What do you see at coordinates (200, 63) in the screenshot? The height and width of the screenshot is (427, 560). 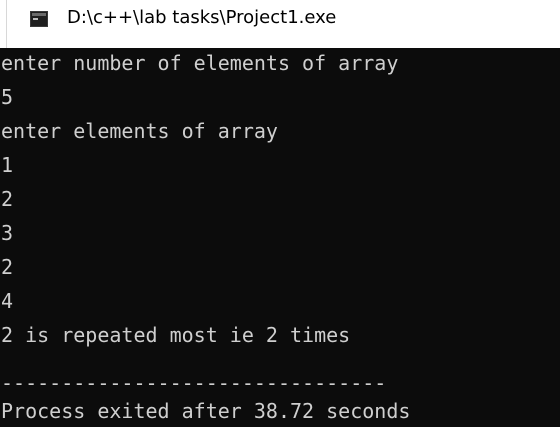 I see `console-line-prompt-count: enter number of elements of array` at bounding box center [200, 63].